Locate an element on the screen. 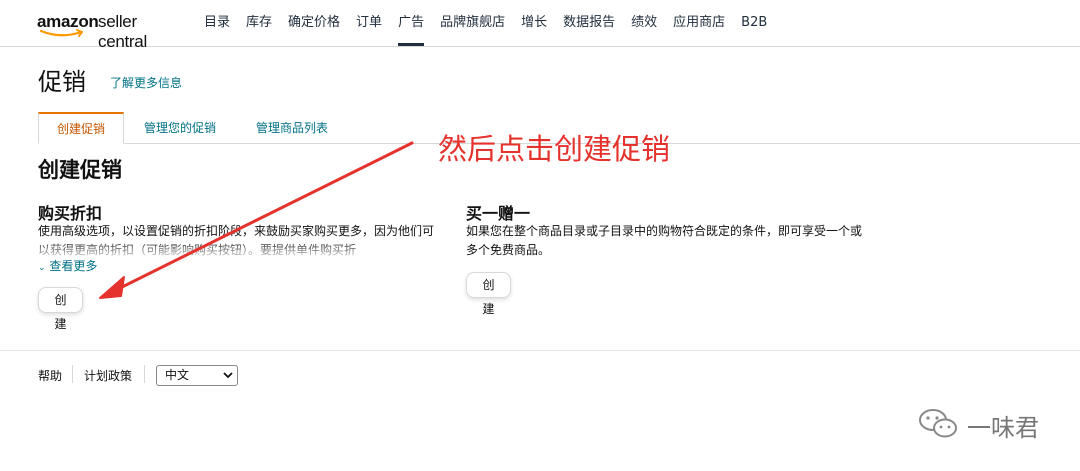 This screenshot has height=471, width=1080. annotation-arrow-icon is located at coordinates (256, 220).